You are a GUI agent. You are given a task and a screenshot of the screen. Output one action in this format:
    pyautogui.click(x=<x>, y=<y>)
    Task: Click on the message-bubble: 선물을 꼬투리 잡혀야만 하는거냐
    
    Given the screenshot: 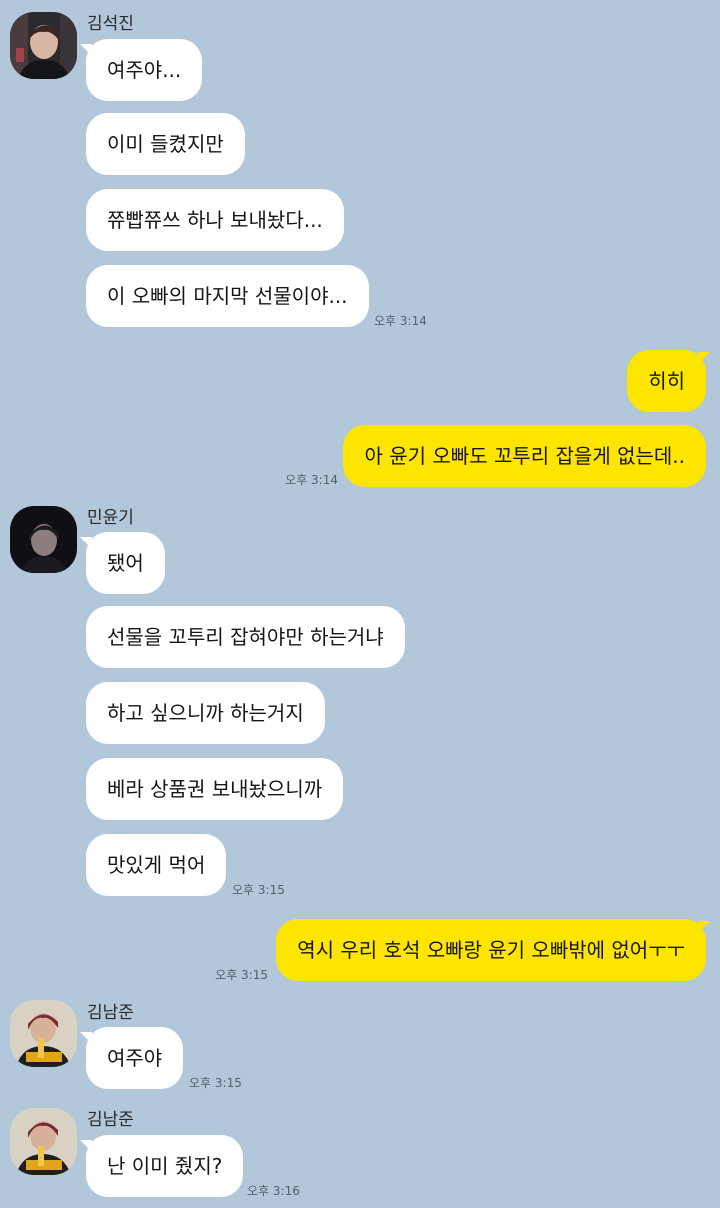 What is the action you would take?
    pyautogui.click(x=245, y=637)
    